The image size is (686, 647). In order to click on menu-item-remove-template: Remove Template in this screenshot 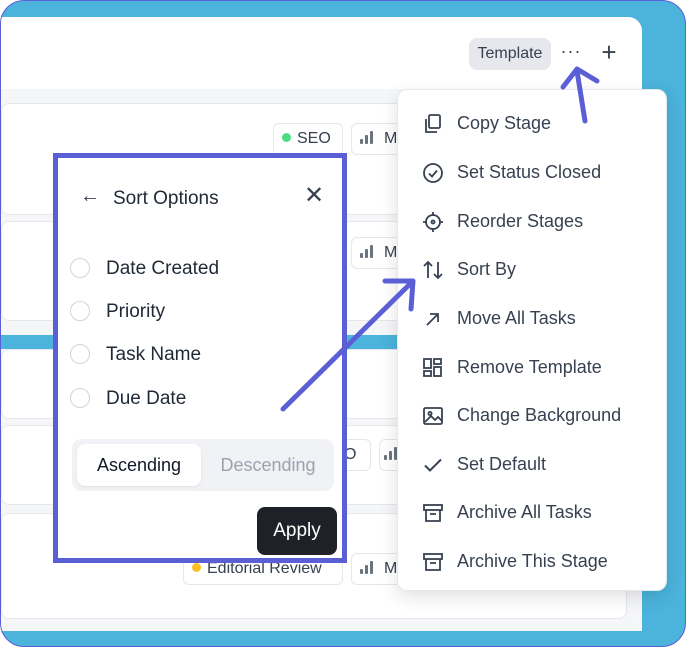, I will do `click(532, 367)`.